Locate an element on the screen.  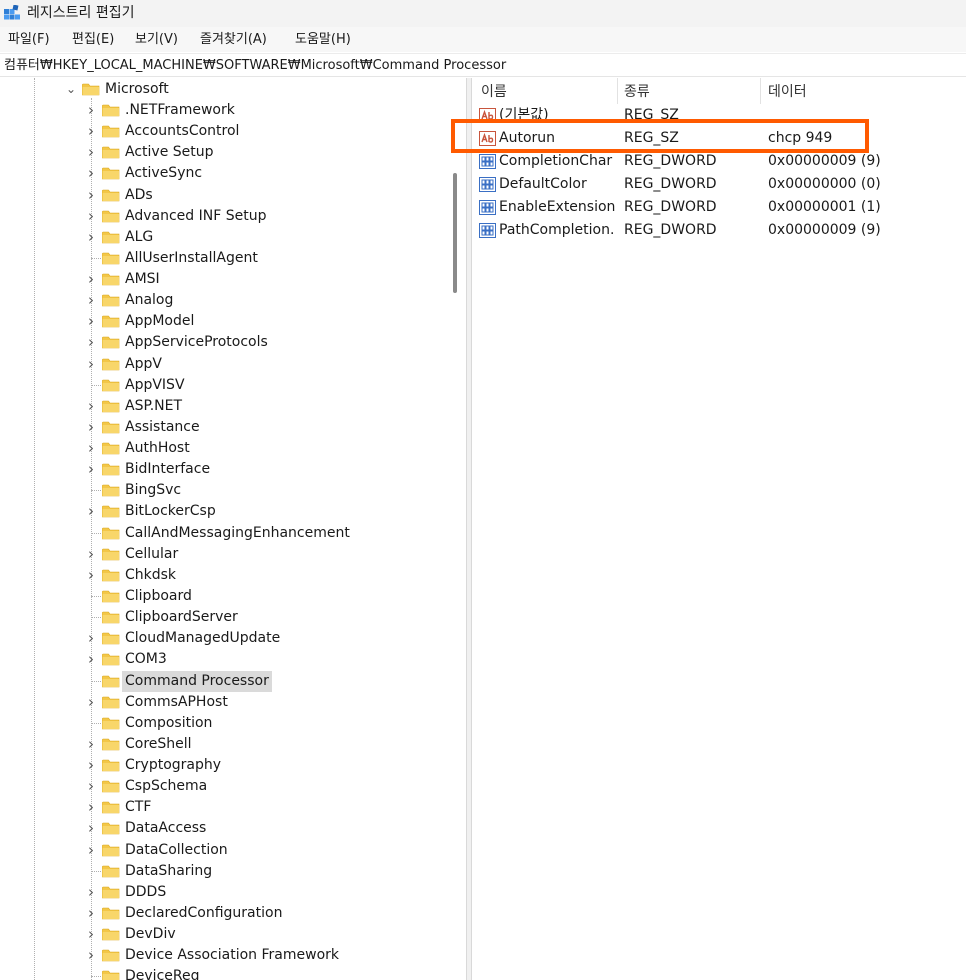
menu-edit: 편집(E) is located at coordinates (93, 40).